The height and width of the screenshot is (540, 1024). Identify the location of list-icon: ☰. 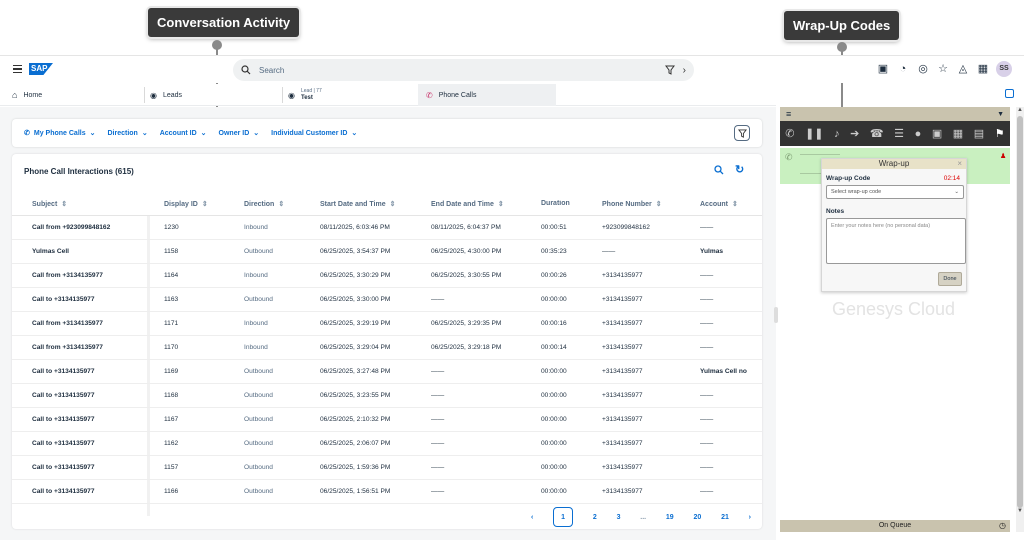
(899, 133).